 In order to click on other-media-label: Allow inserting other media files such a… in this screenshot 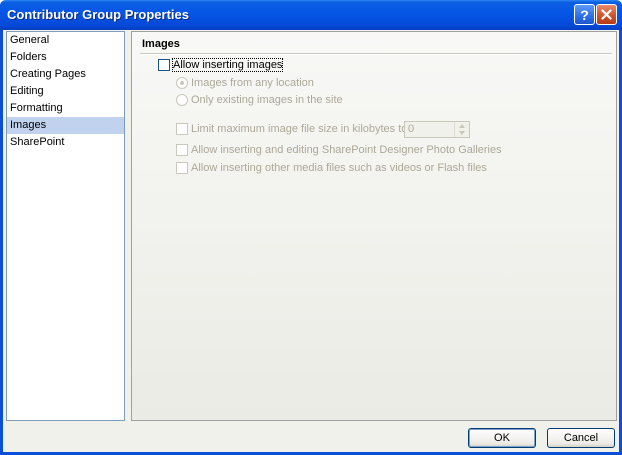, I will do `click(339, 168)`.